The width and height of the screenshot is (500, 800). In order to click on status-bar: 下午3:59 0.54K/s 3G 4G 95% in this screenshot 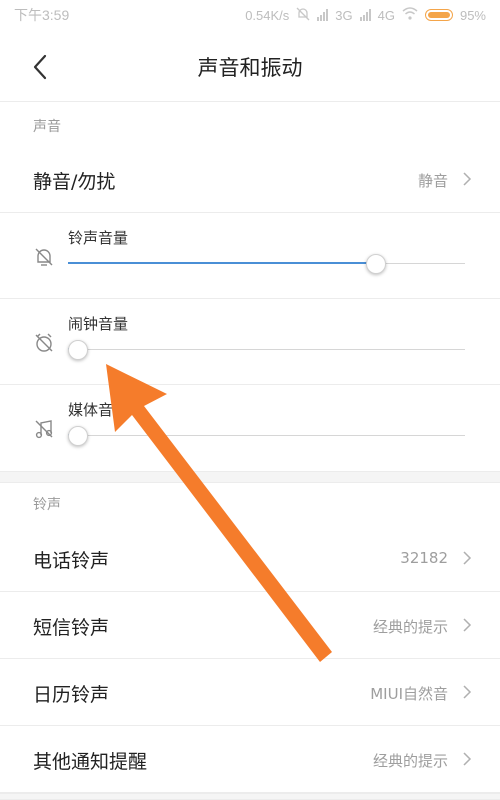, I will do `click(250, 15)`.